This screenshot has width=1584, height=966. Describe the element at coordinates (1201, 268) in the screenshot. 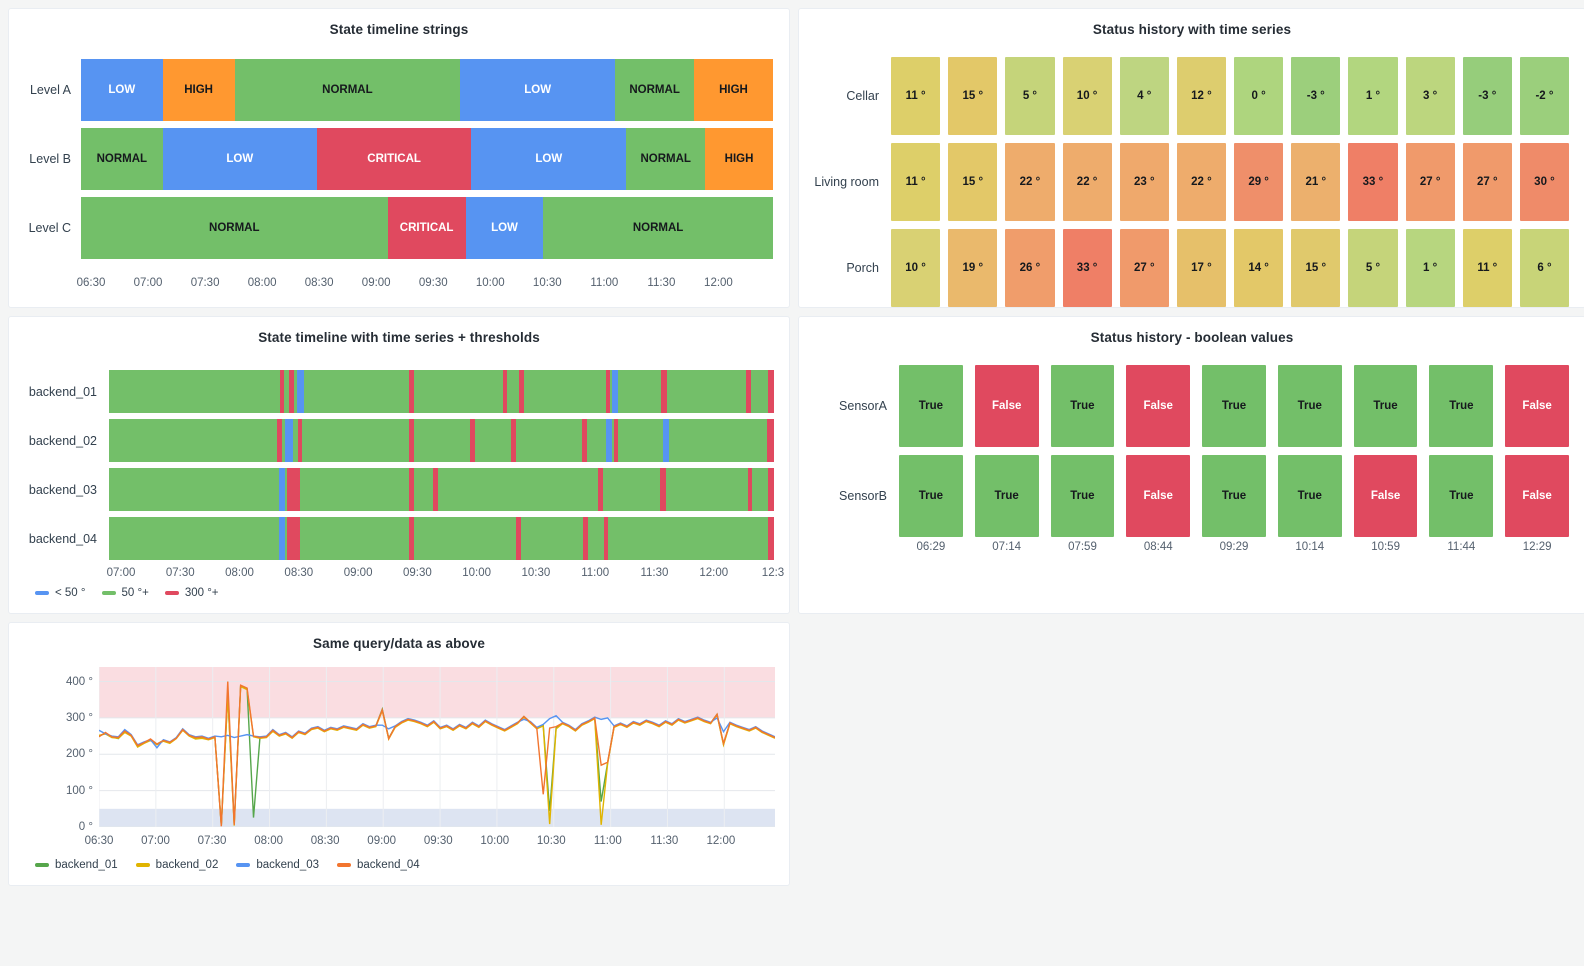

I see `status-history-cell: 17 °` at that location.